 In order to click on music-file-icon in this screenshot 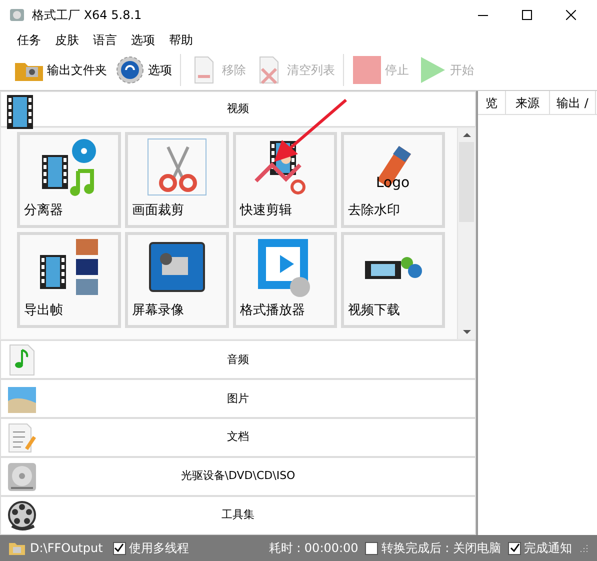, I will do `click(22, 360)`.